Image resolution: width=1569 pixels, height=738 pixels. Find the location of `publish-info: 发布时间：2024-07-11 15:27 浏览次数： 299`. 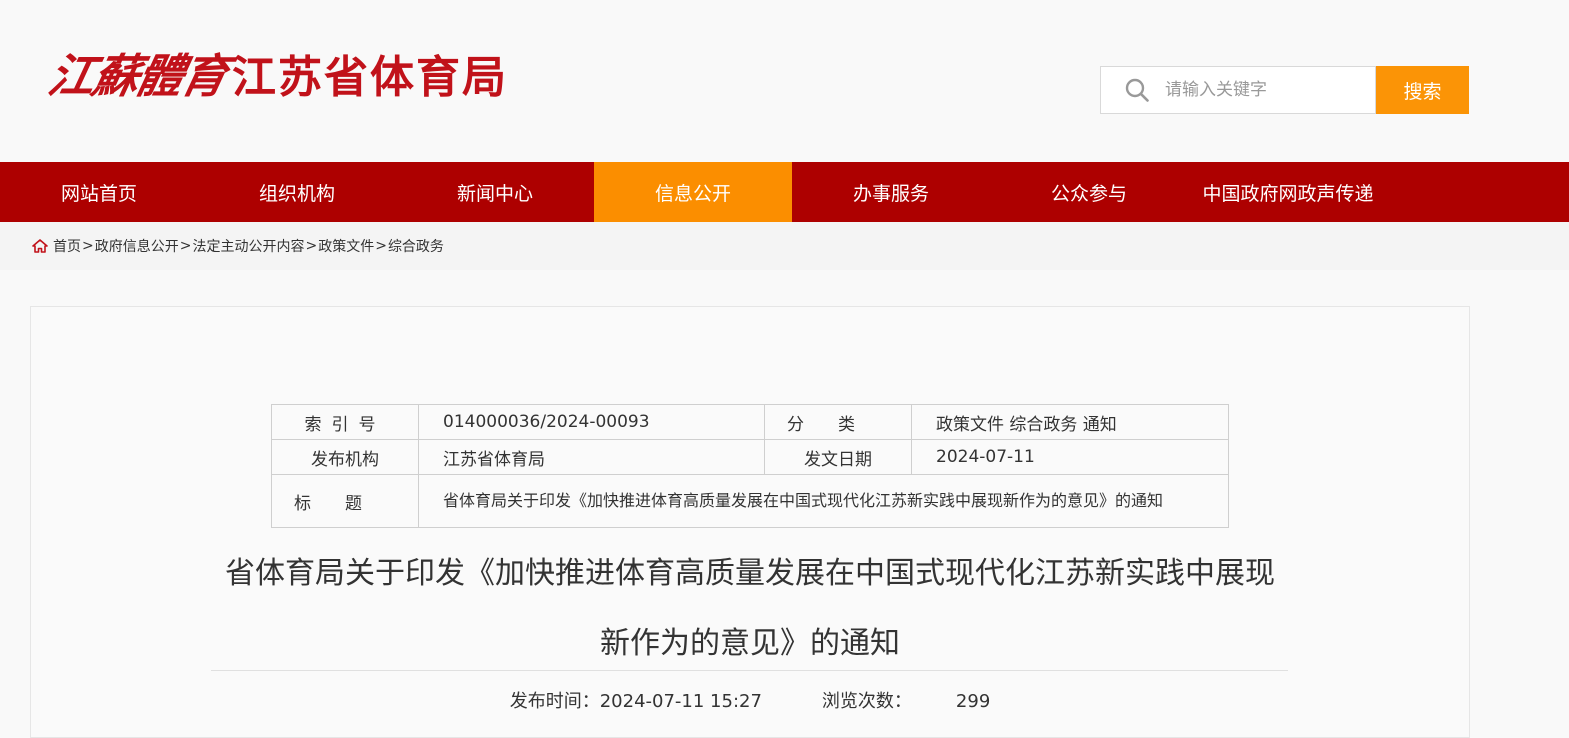

publish-info: 发布时间：2024-07-11 15:27 浏览次数： 299 is located at coordinates (750, 700).